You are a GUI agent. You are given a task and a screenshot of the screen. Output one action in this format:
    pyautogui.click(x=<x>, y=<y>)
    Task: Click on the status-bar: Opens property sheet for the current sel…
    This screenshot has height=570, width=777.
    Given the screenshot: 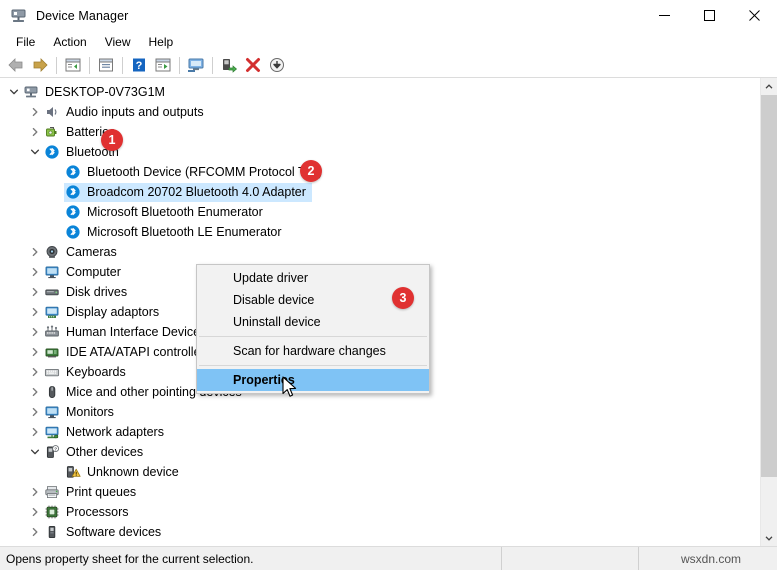 What is the action you would take?
    pyautogui.click(x=388, y=558)
    